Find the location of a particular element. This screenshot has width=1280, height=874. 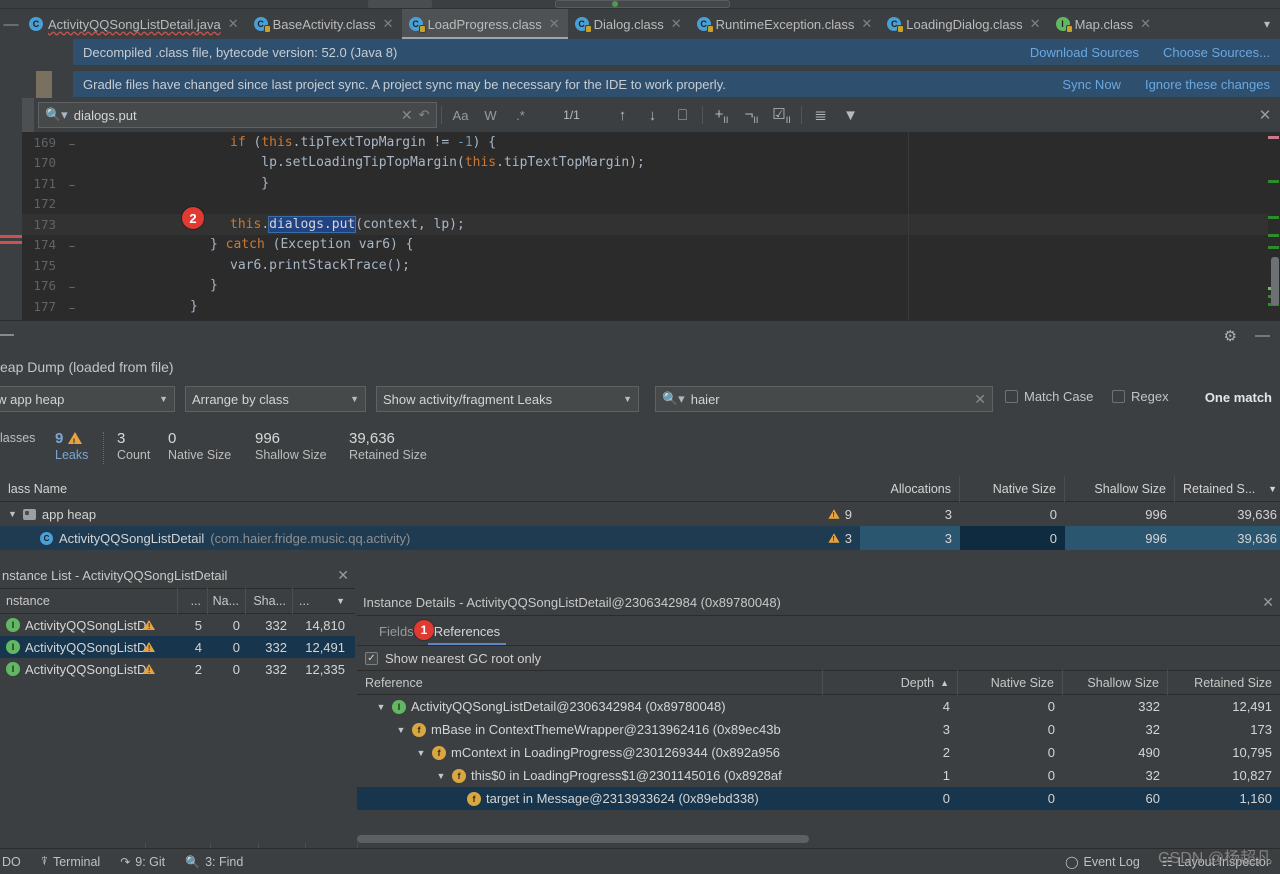

list-item: I ActivityQQSongListD 4 0 332 12,491 is located at coordinates (177, 647).